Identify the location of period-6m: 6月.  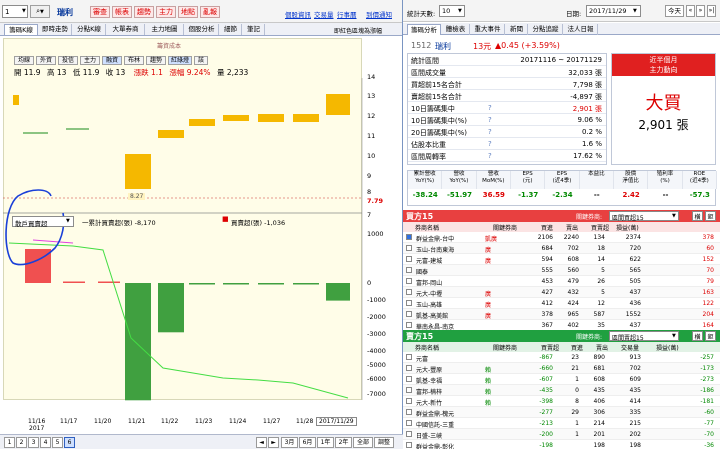
(307, 442).